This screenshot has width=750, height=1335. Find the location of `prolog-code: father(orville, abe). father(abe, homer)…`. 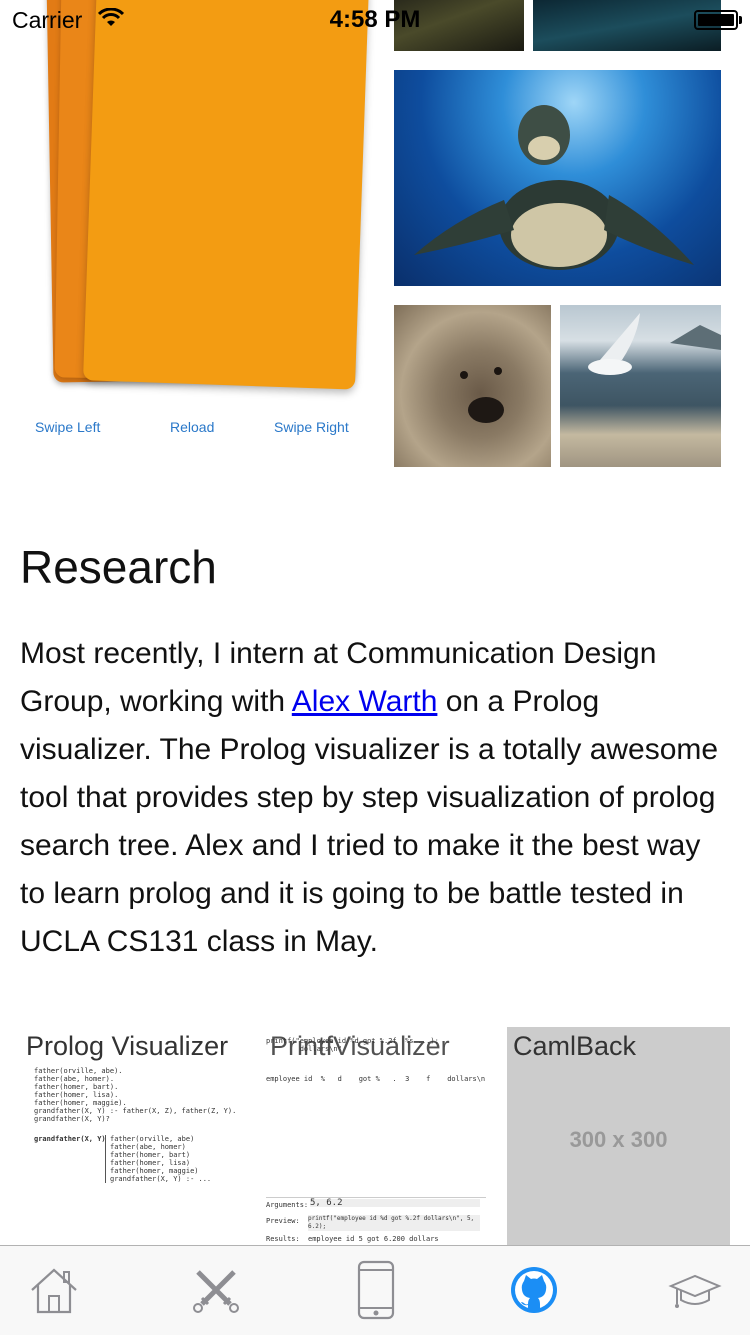

prolog-code: father(orville, abe). father(abe, homer)… is located at coordinates (135, 1095).